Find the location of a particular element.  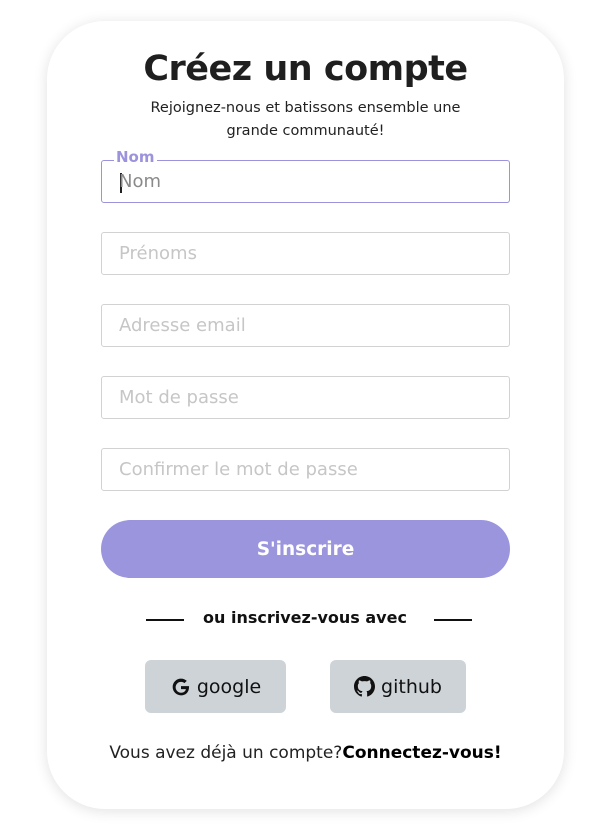

email-field is located at coordinates (305, 325).